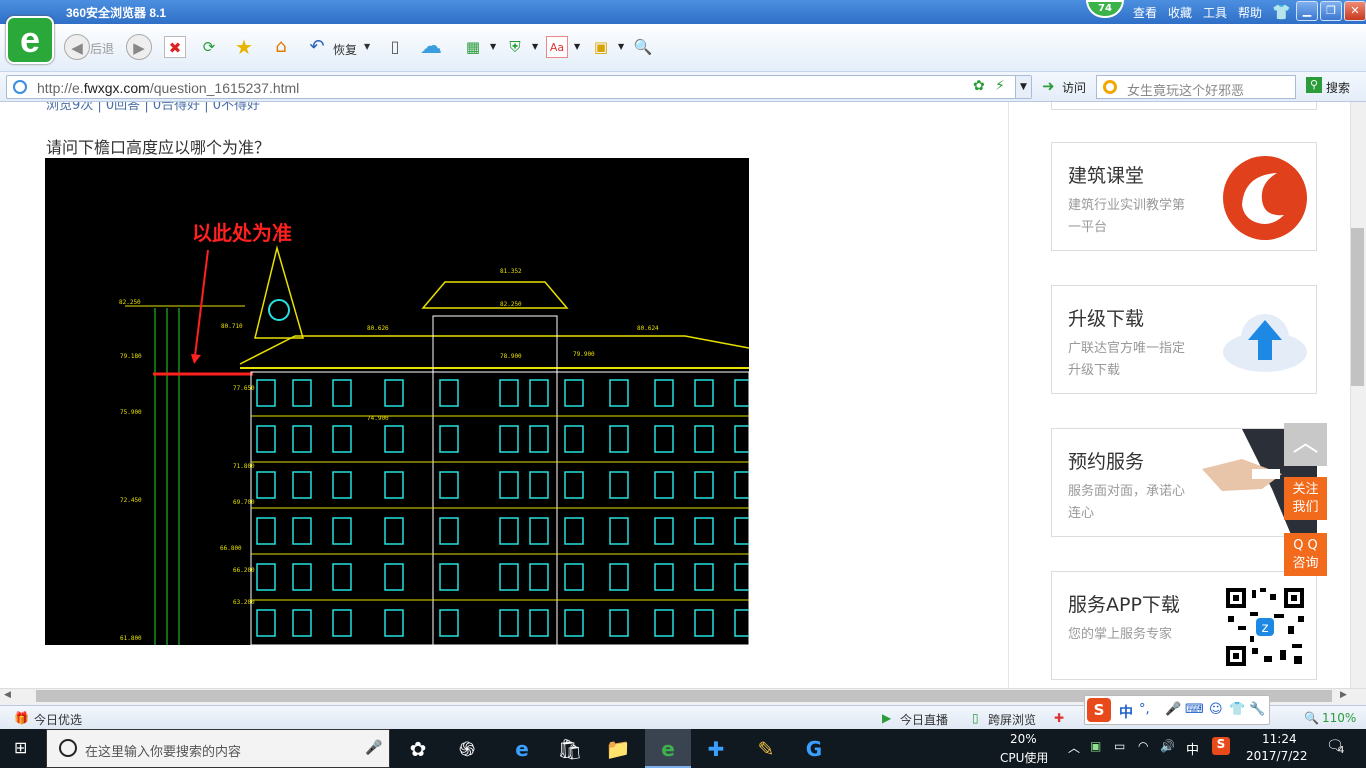  Describe the element at coordinates (467, 749) in the screenshot. I see `app-swirl-icon: ֍` at that location.